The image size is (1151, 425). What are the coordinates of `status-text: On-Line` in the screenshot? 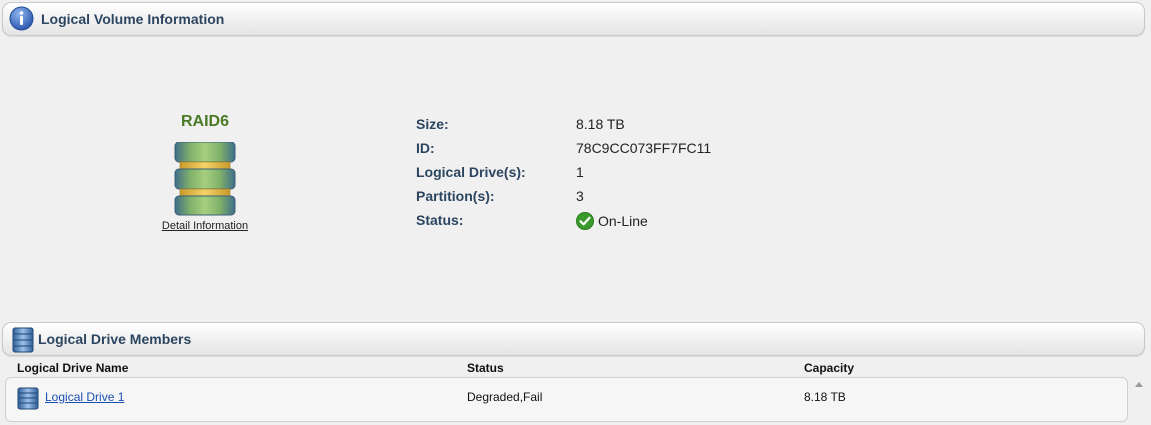 It's located at (623, 221).